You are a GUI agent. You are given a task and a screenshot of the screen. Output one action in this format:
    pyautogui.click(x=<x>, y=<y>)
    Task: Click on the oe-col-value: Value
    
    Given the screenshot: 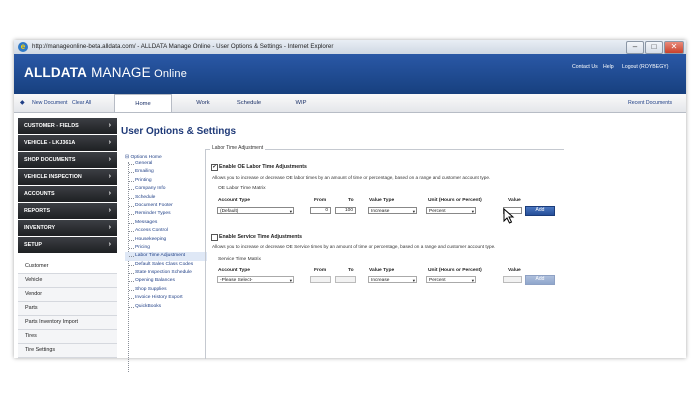 What is the action you would take?
    pyautogui.click(x=514, y=200)
    